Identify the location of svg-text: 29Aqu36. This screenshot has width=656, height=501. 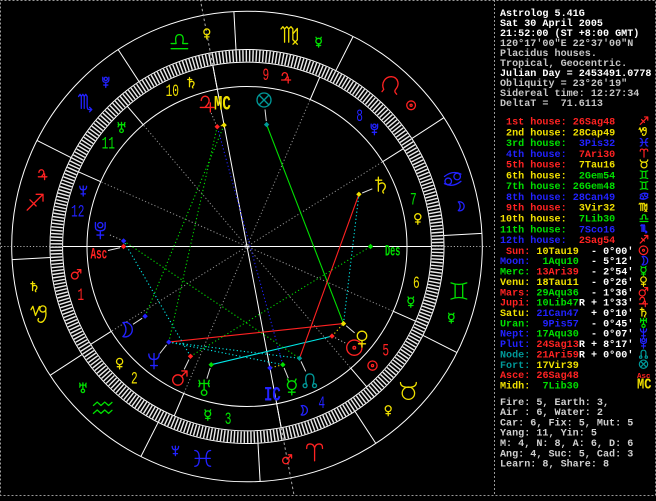
(557, 293).